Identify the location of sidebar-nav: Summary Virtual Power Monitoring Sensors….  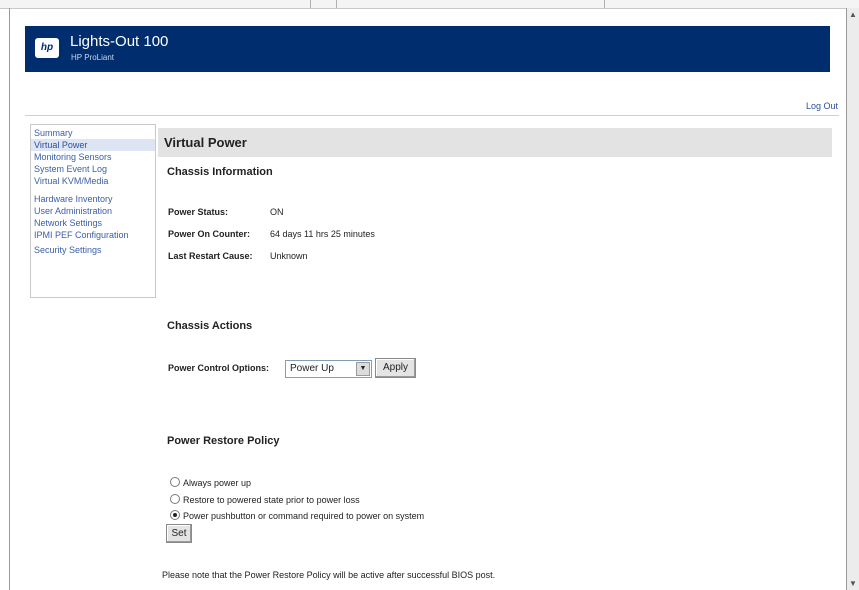
(93, 211).